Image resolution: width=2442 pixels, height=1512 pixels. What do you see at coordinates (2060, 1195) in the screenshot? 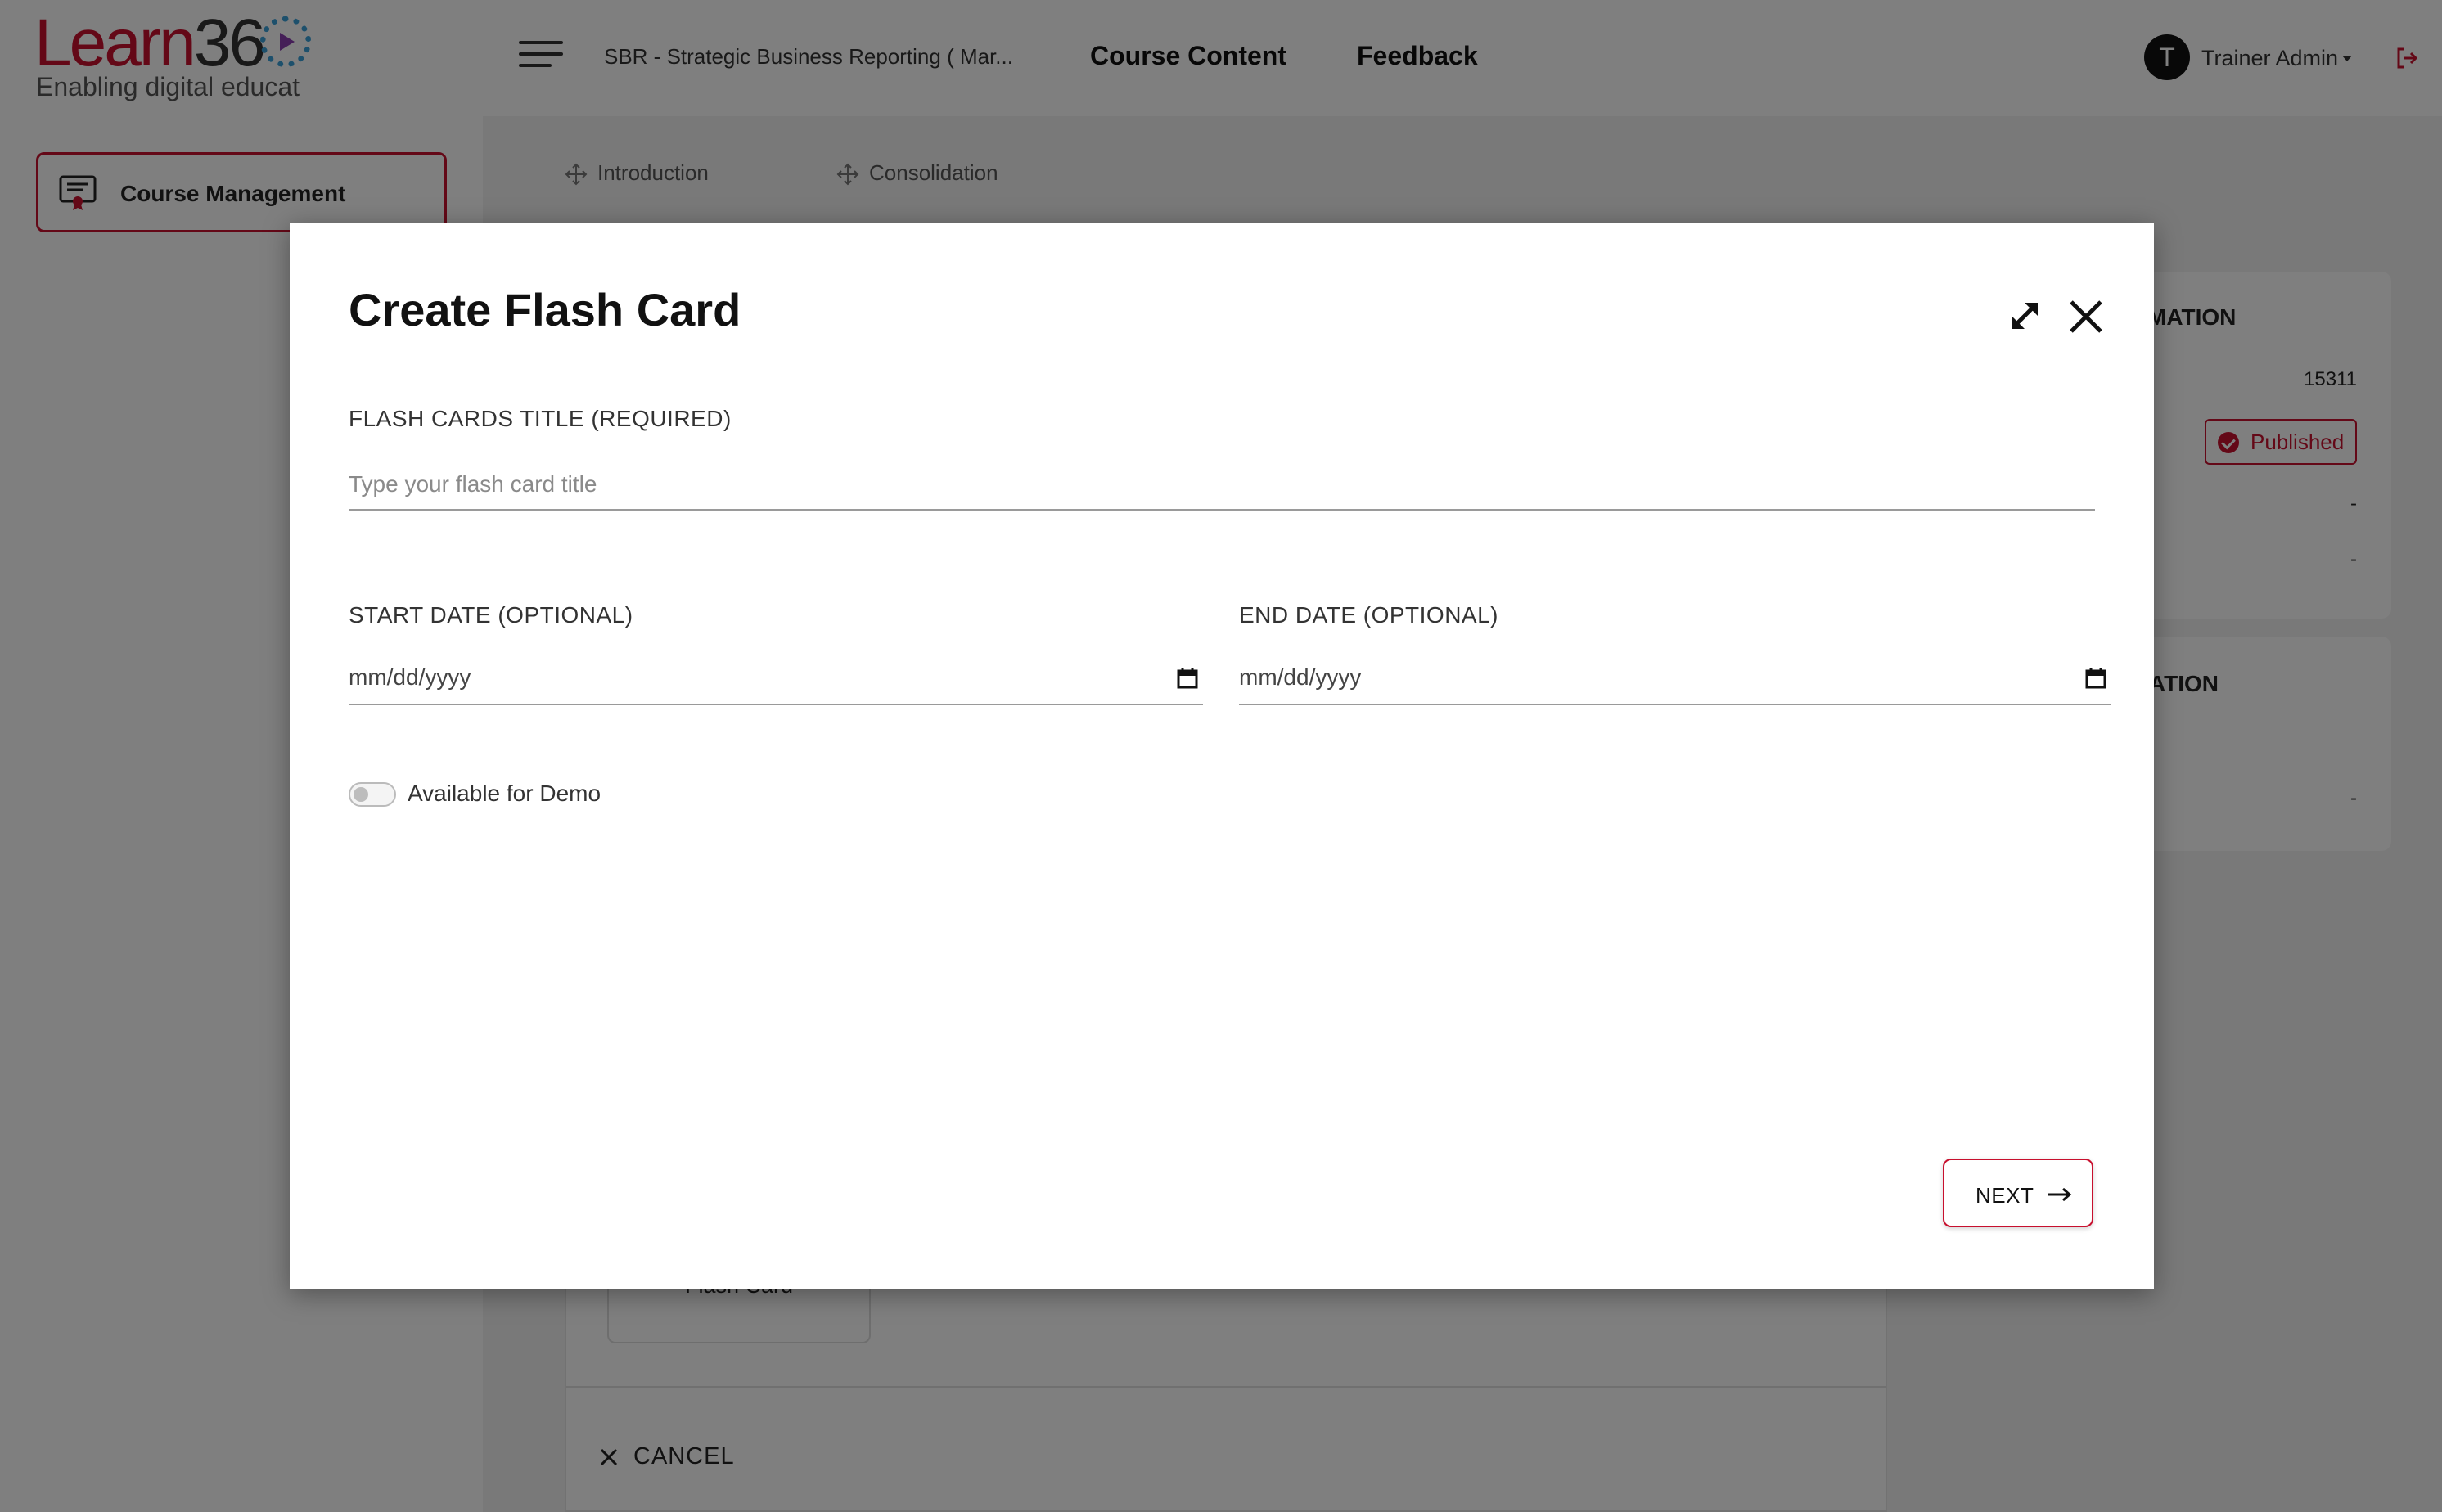
I see `arrow-right-icon` at bounding box center [2060, 1195].